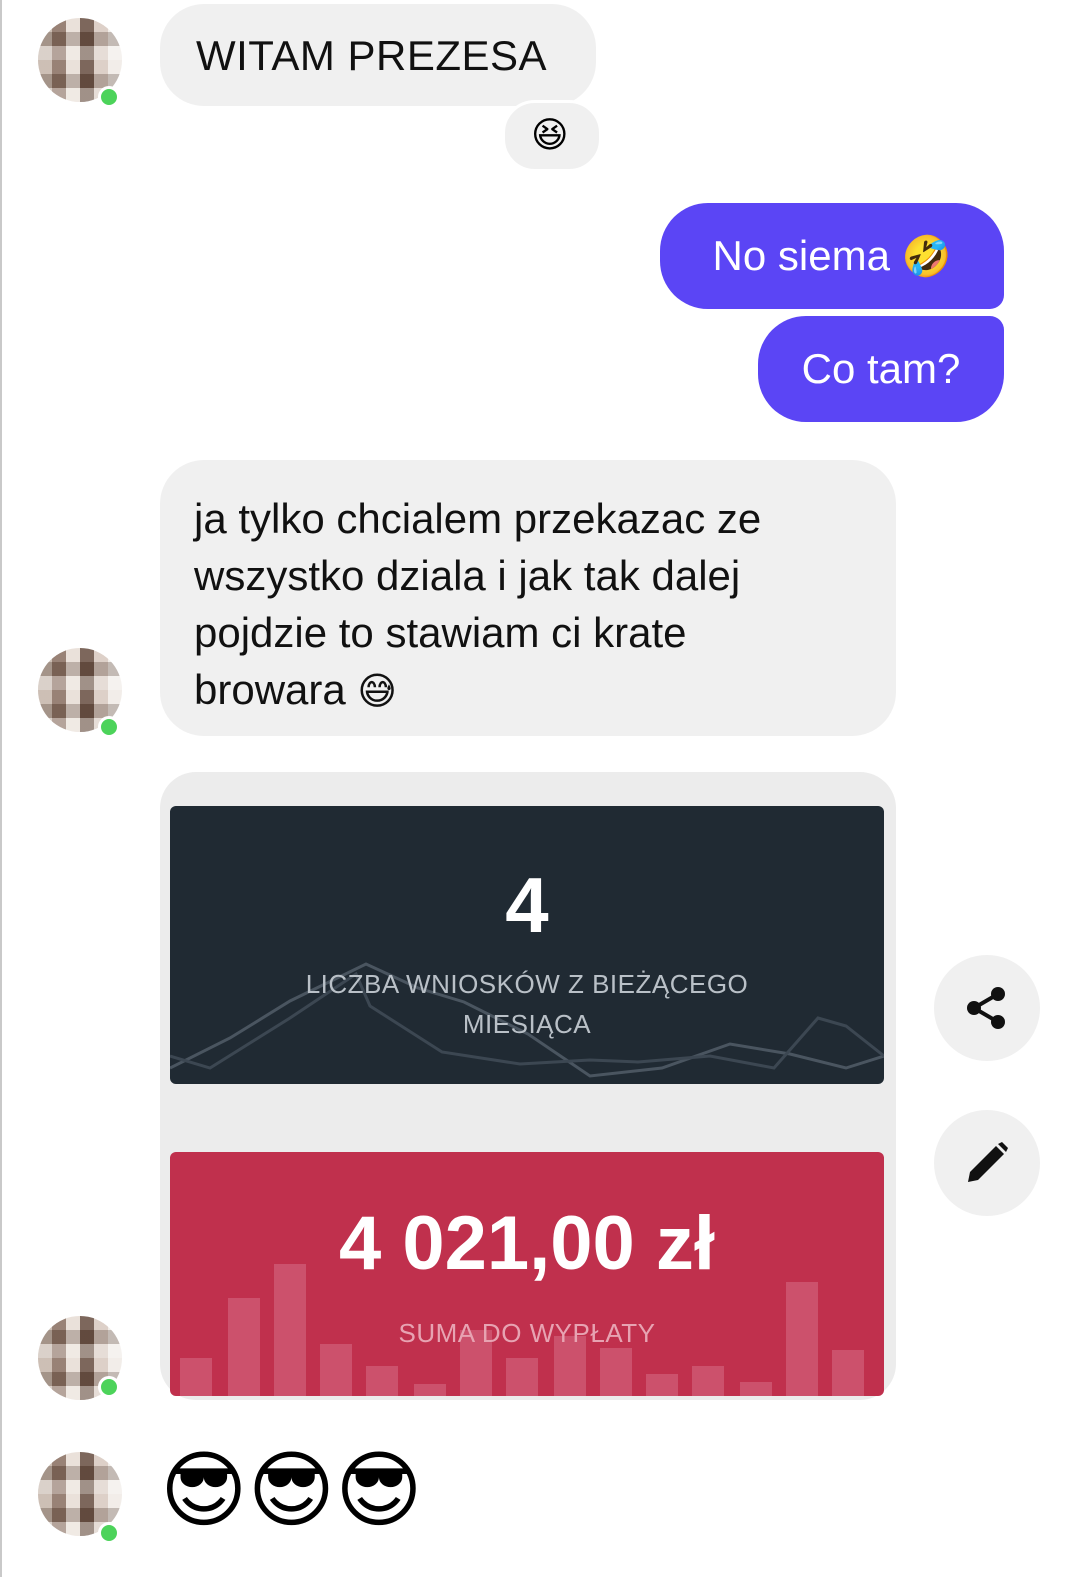 Image resolution: width=1080 pixels, height=1577 pixels. I want to click on edit-button, so click(987, 1163).